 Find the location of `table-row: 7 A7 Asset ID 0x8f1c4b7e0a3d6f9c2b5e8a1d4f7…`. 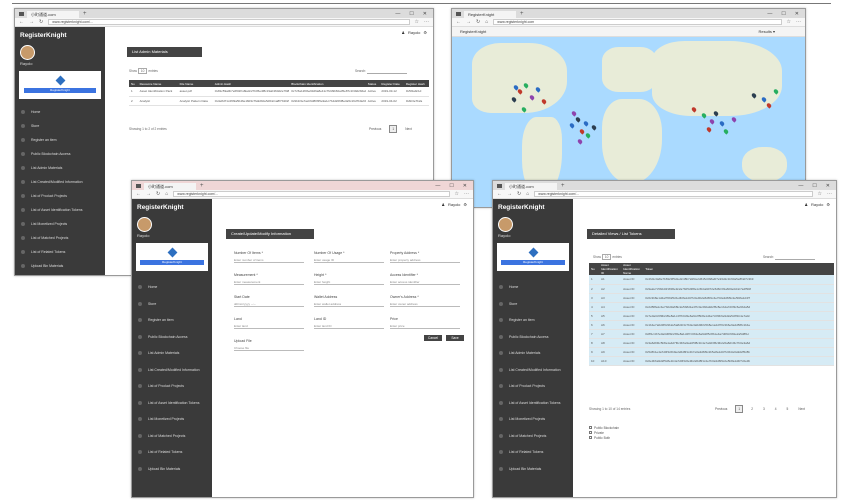

table-row: 7 A7 Asset ID 0x8f1c4b7e0a3d6f9c2b5e8a1d4f7… is located at coordinates (711, 334).